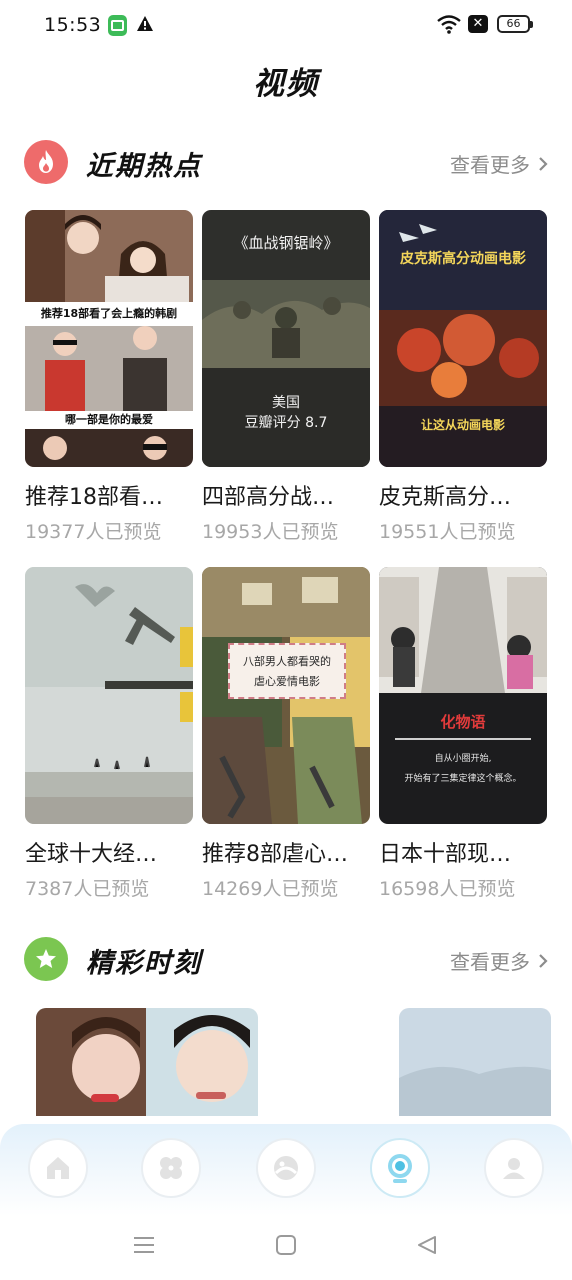  Describe the element at coordinates (286, 338) in the screenshot. I see `video-thumbnail: 《血战钢锯岭》 美国 豆瓣评分 8.7` at that location.